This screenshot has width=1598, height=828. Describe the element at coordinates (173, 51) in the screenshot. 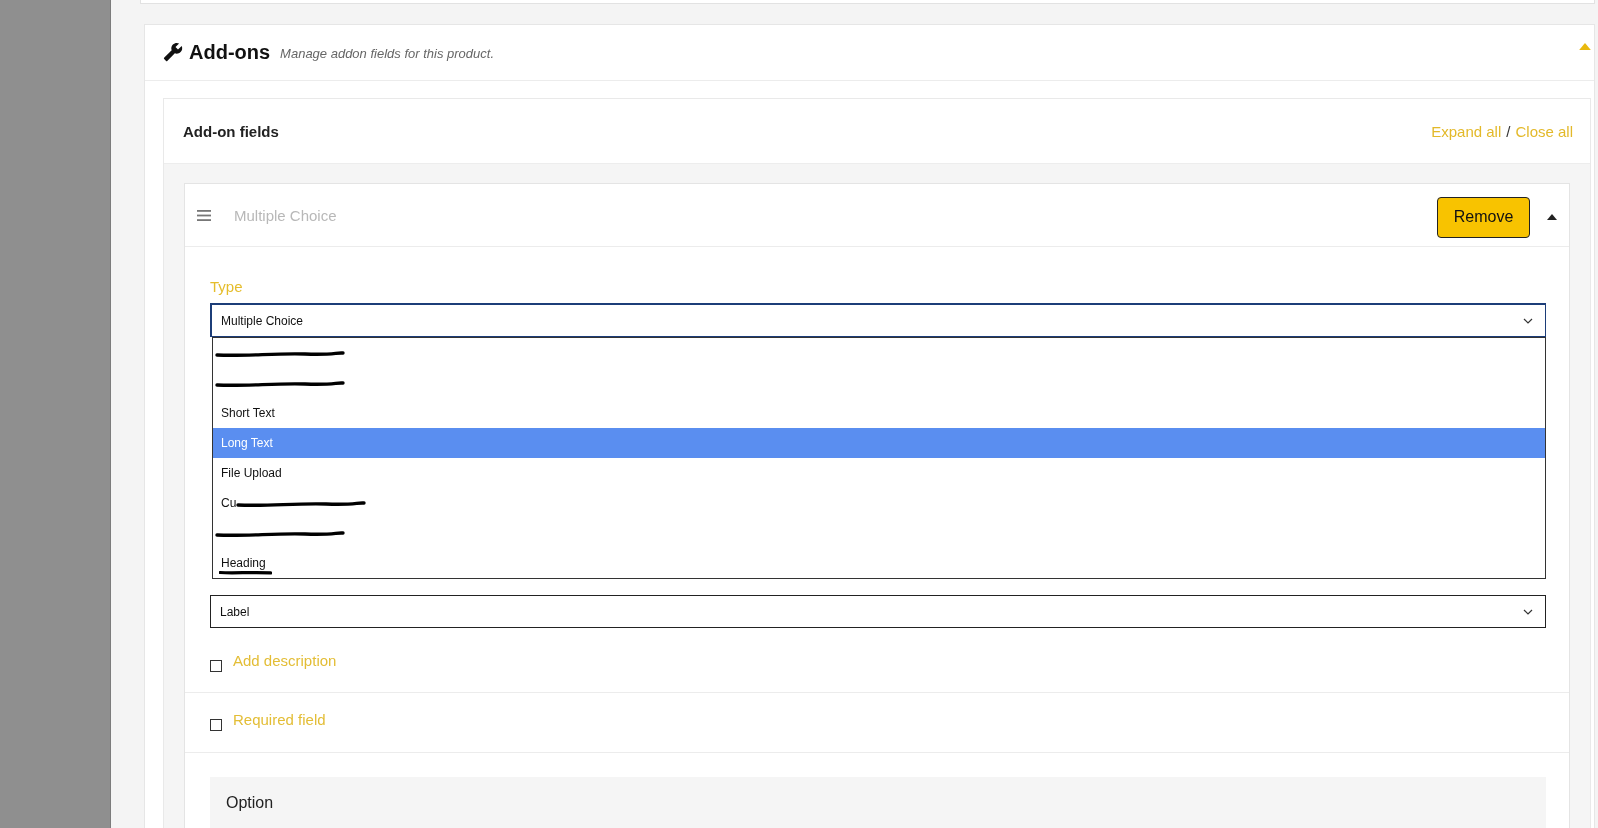

I see `wrench-icon` at that location.